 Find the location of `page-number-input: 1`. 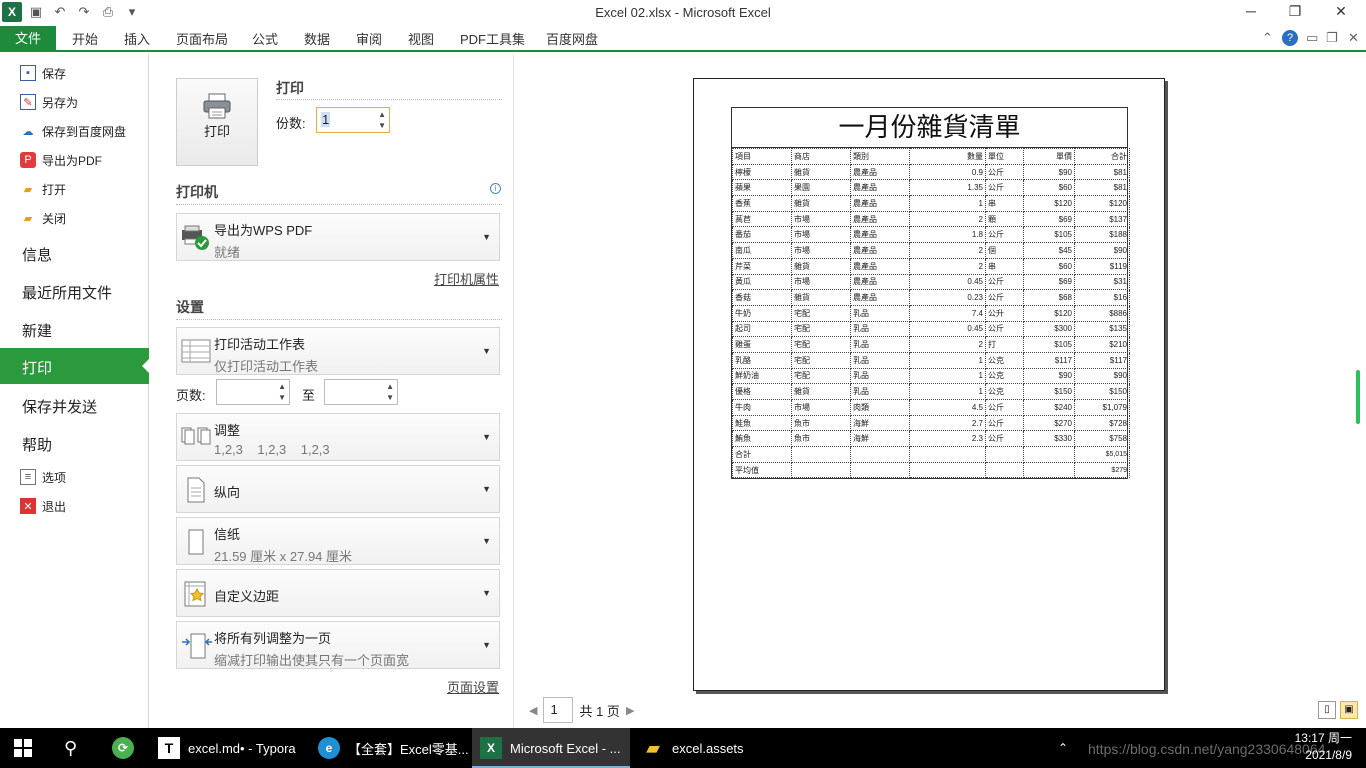

page-number-input: 1 is located at coordinates (558, 710).